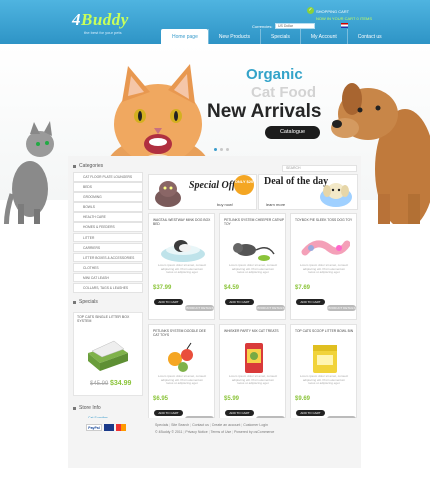  I want to click on specials-heading: Specials, so click(108, 302).